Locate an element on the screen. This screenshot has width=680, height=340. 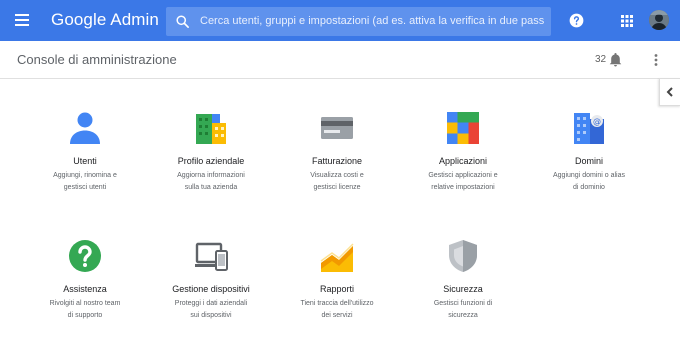
card-title: Applicazioni is located at coordinates (463, 161).